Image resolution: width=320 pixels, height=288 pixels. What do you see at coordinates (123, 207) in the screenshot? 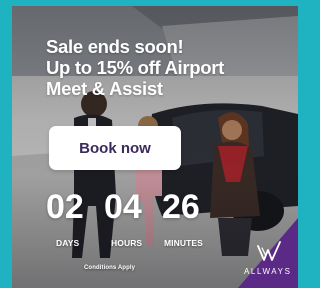
I see `countdown-hours-value: 04` at bounding box center [123, 207].